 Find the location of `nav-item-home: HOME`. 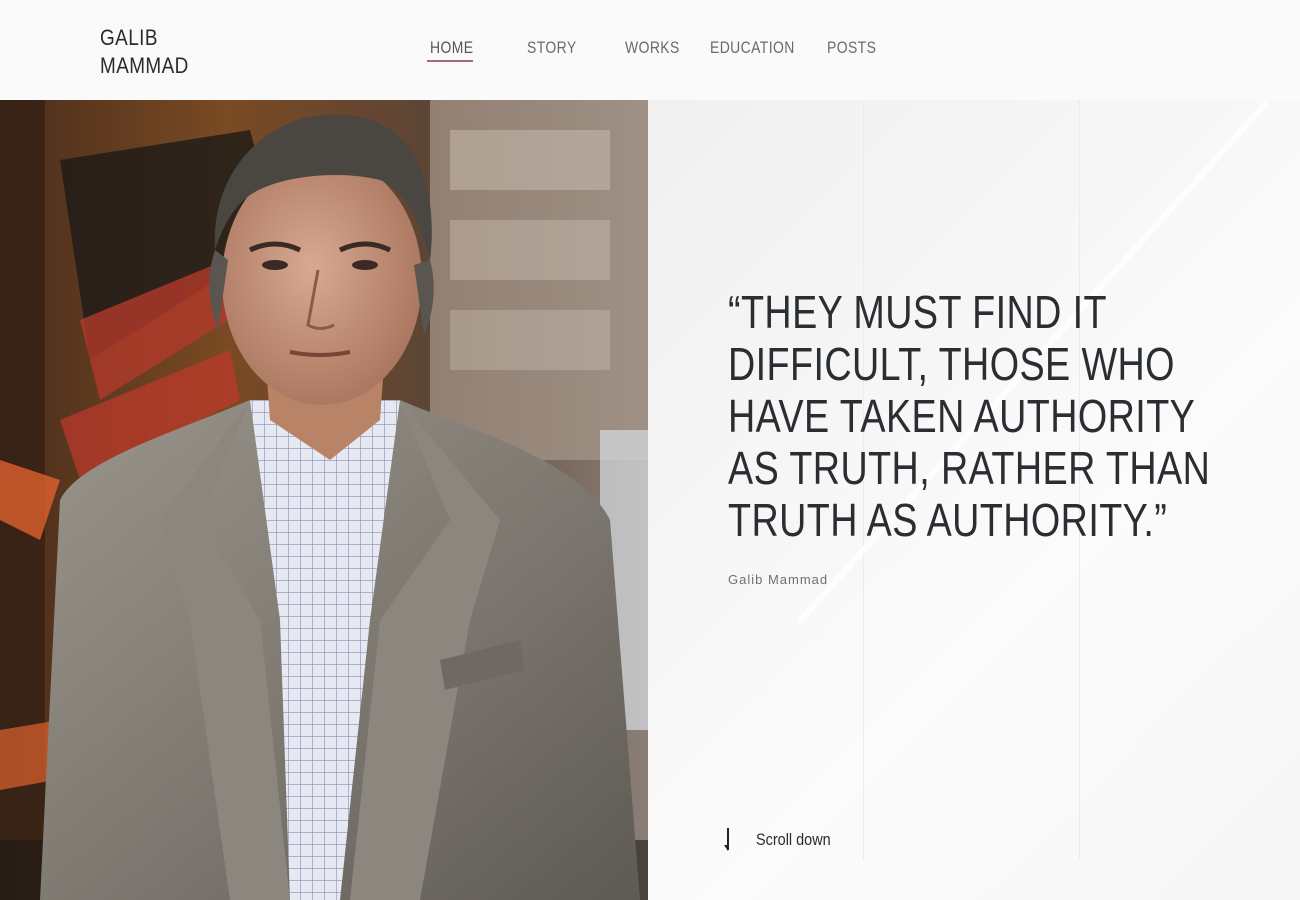

nav-item-home: HOME is located at coordinates (451, 48).